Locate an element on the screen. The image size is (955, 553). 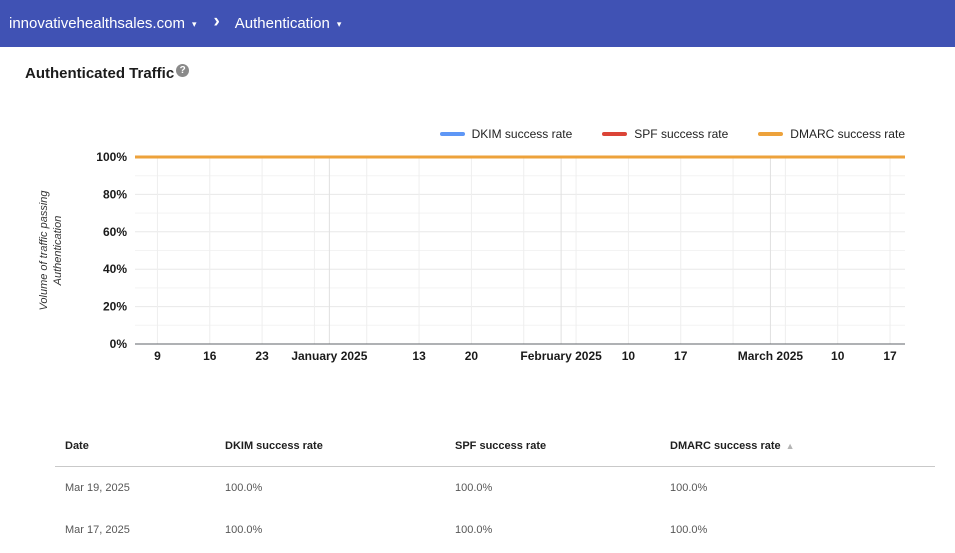
column-header-spf: SPF success rate is located at coordinates (552, 453).